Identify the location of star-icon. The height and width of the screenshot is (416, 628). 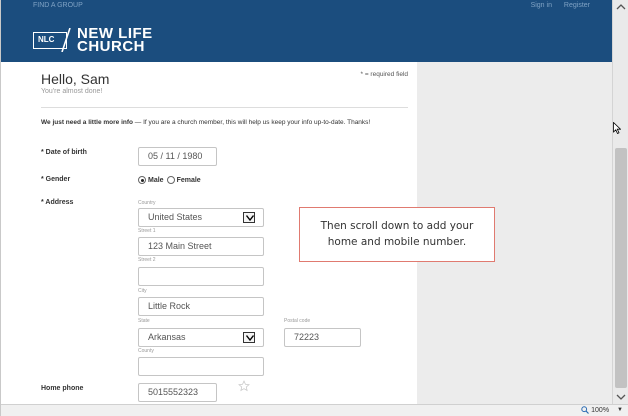
(244, 386).